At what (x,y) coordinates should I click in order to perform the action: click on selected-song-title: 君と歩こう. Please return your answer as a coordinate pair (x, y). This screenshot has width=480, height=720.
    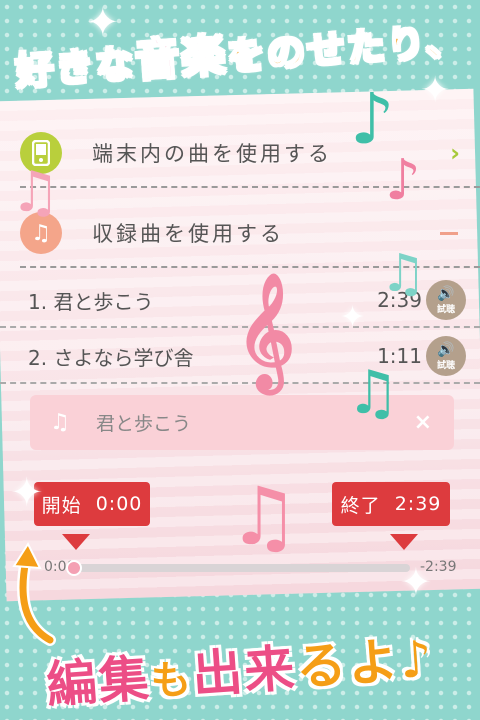
    Looking at the image, I should click on (144, 424).